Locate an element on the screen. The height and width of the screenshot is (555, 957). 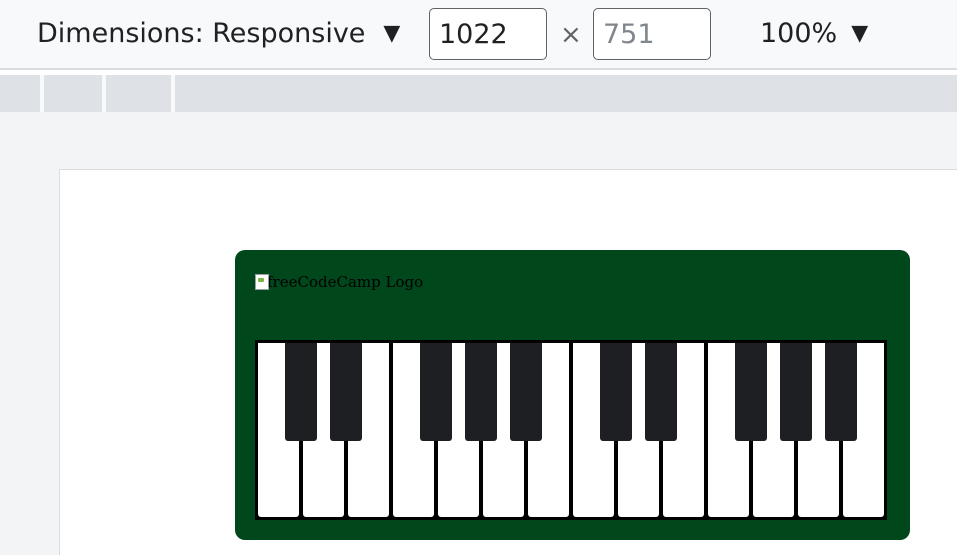
device-toolbar: Dimensions: Responsive ▼ × 100% ▼ is located at coordinates (478, 35).